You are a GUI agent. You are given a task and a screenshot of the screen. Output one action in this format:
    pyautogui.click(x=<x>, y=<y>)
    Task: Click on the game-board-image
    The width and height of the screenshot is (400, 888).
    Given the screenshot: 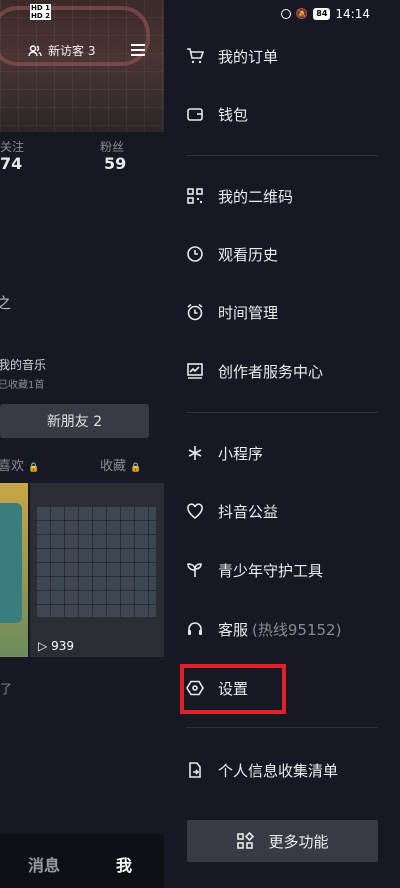 What is the action you would take?
    pyautogui.click(x=96, y=562)
    